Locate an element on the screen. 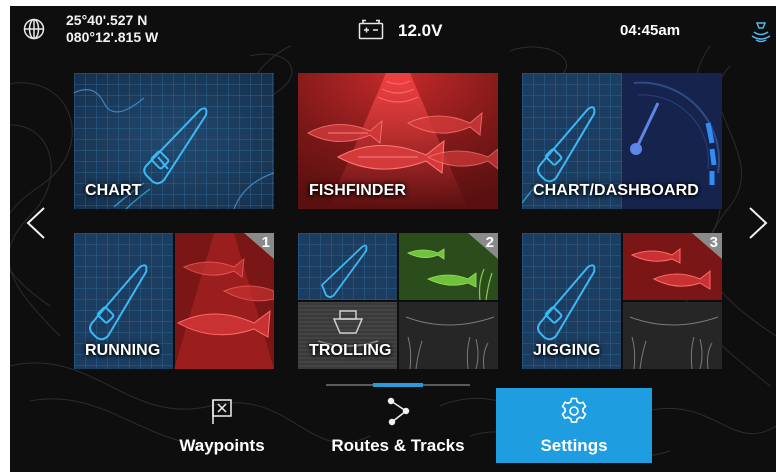 The image size is (776, 472). app-tile-trolling: 2 TROLLING is located at coordinates (398, 301).